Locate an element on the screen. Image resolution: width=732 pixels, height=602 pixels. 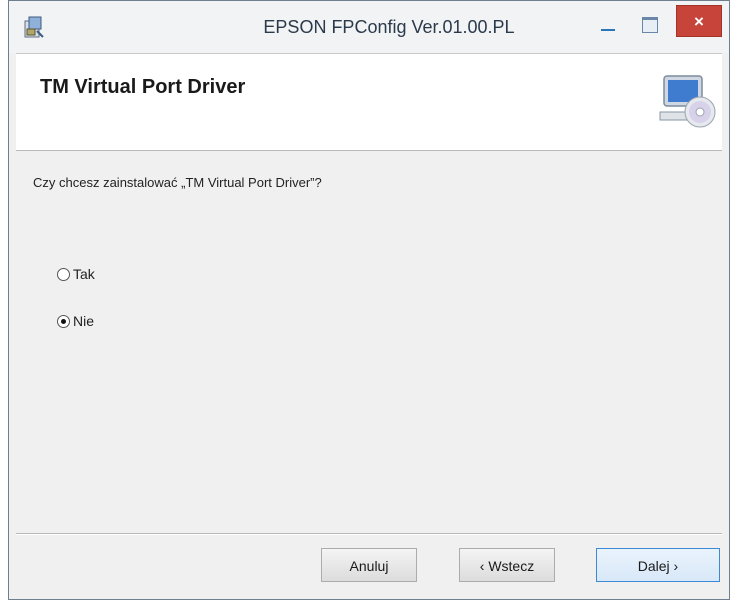
radio-option-tak: Tak is located at coordinates (76, 274).